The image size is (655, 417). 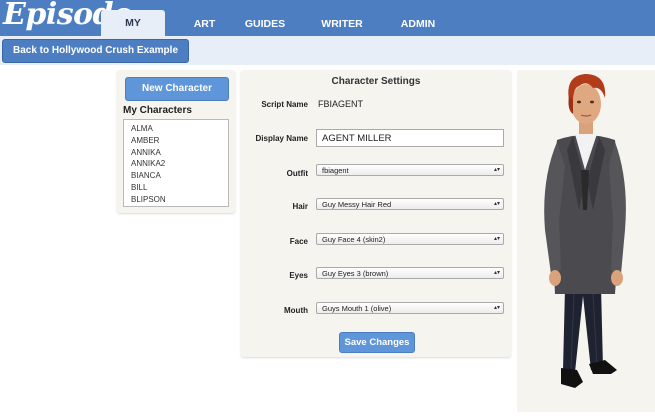 I want to click on script-name-label: Script Name, so click(x=284, y=104).